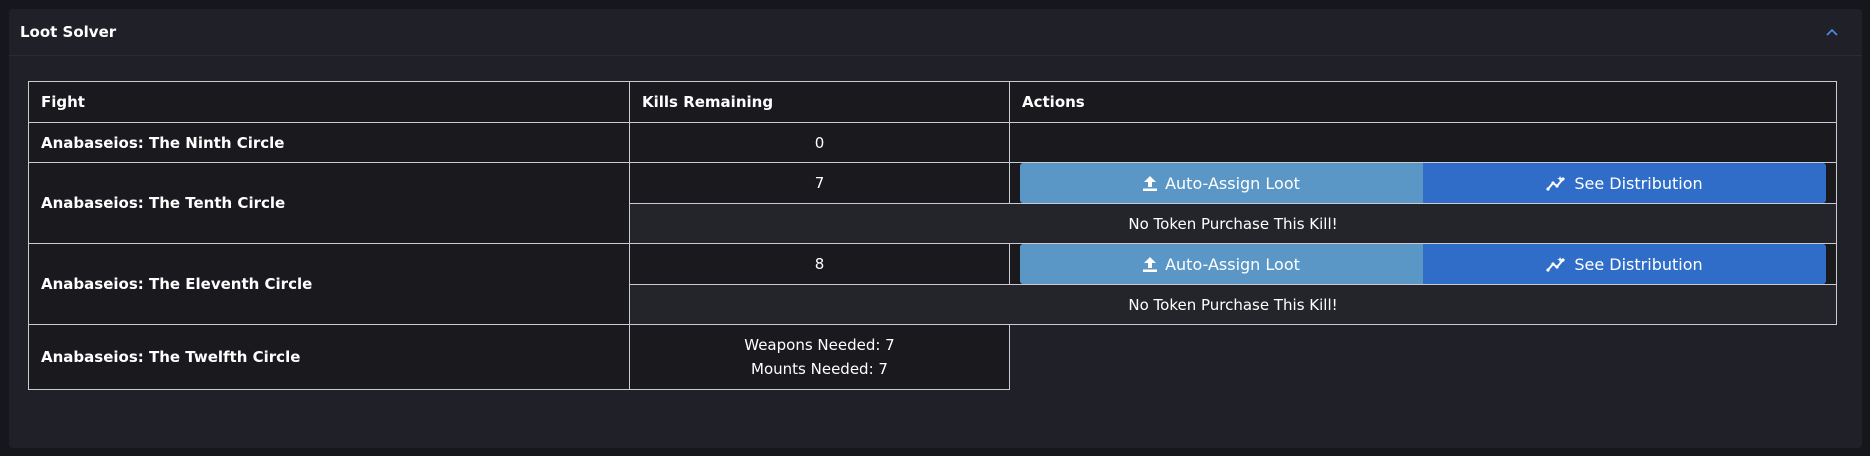  What do you see at coordinates (935, 32) in the screenshot?
I see `panel-header: Loot Solver` at bounding box center [935, 32].